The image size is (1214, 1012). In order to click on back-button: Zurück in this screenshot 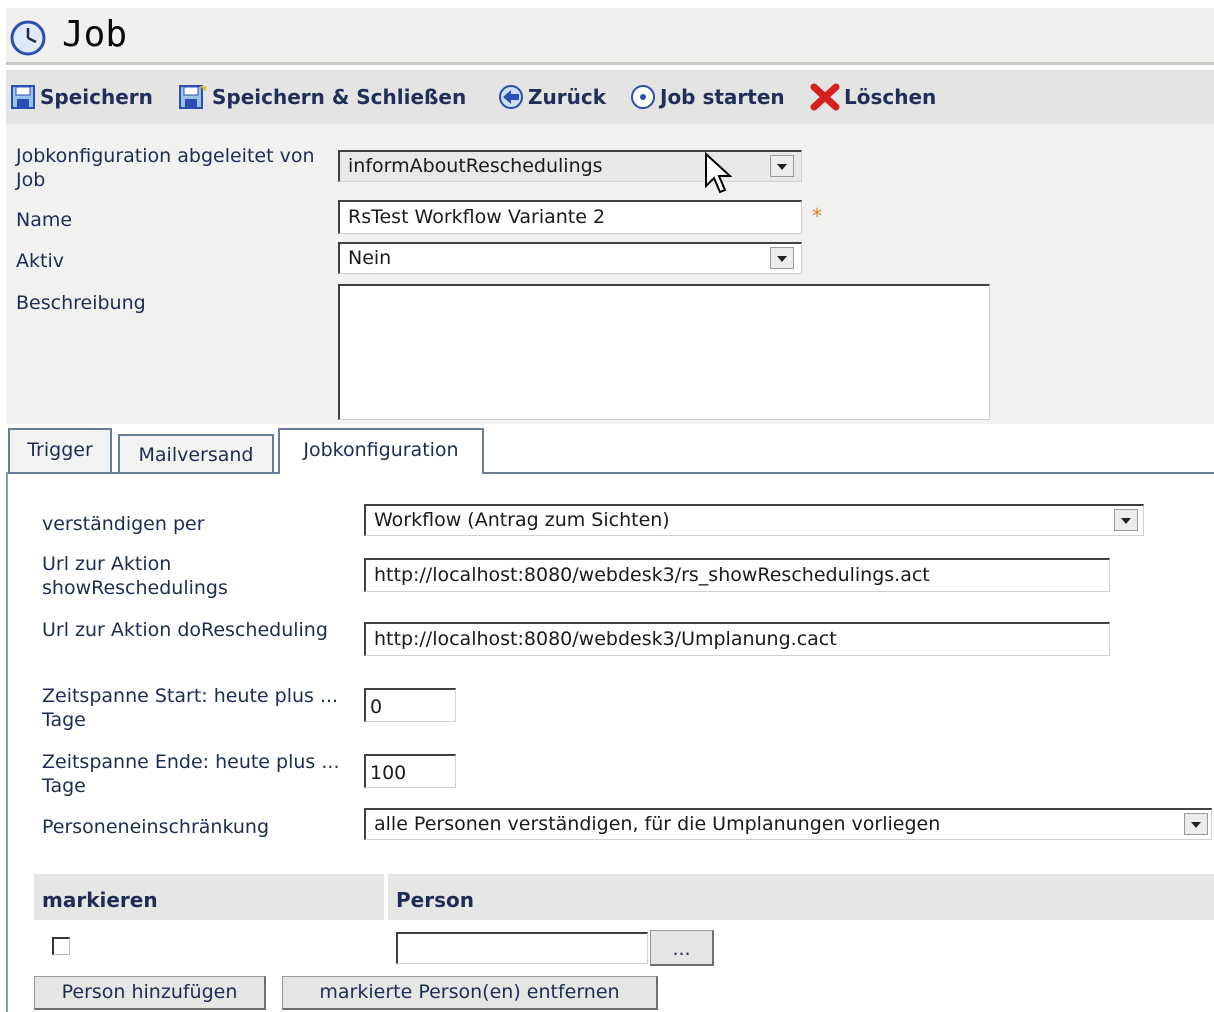, I will do `click(552, 97)`.